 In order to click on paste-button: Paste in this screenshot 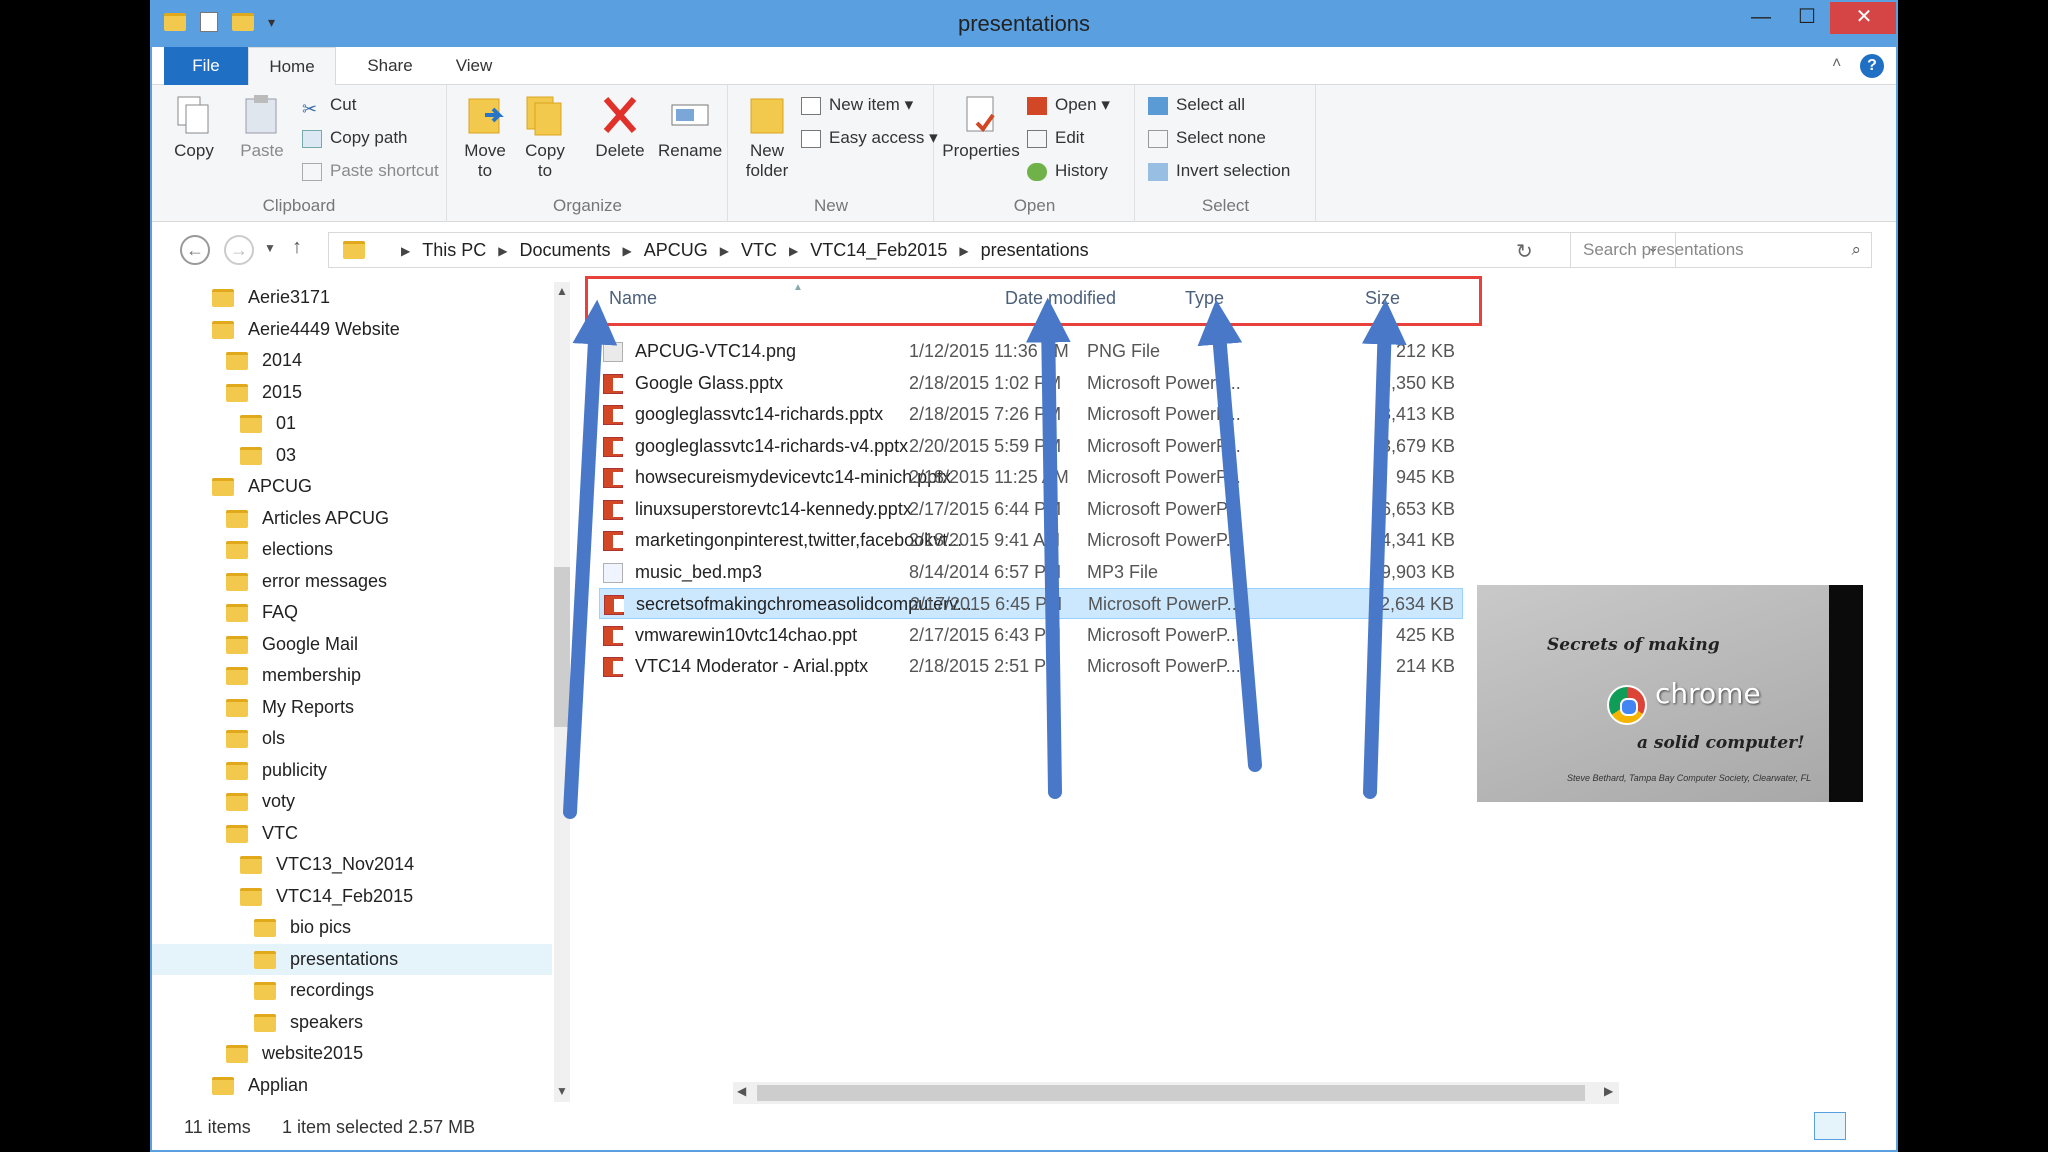, I will do `click(262, 127)`.